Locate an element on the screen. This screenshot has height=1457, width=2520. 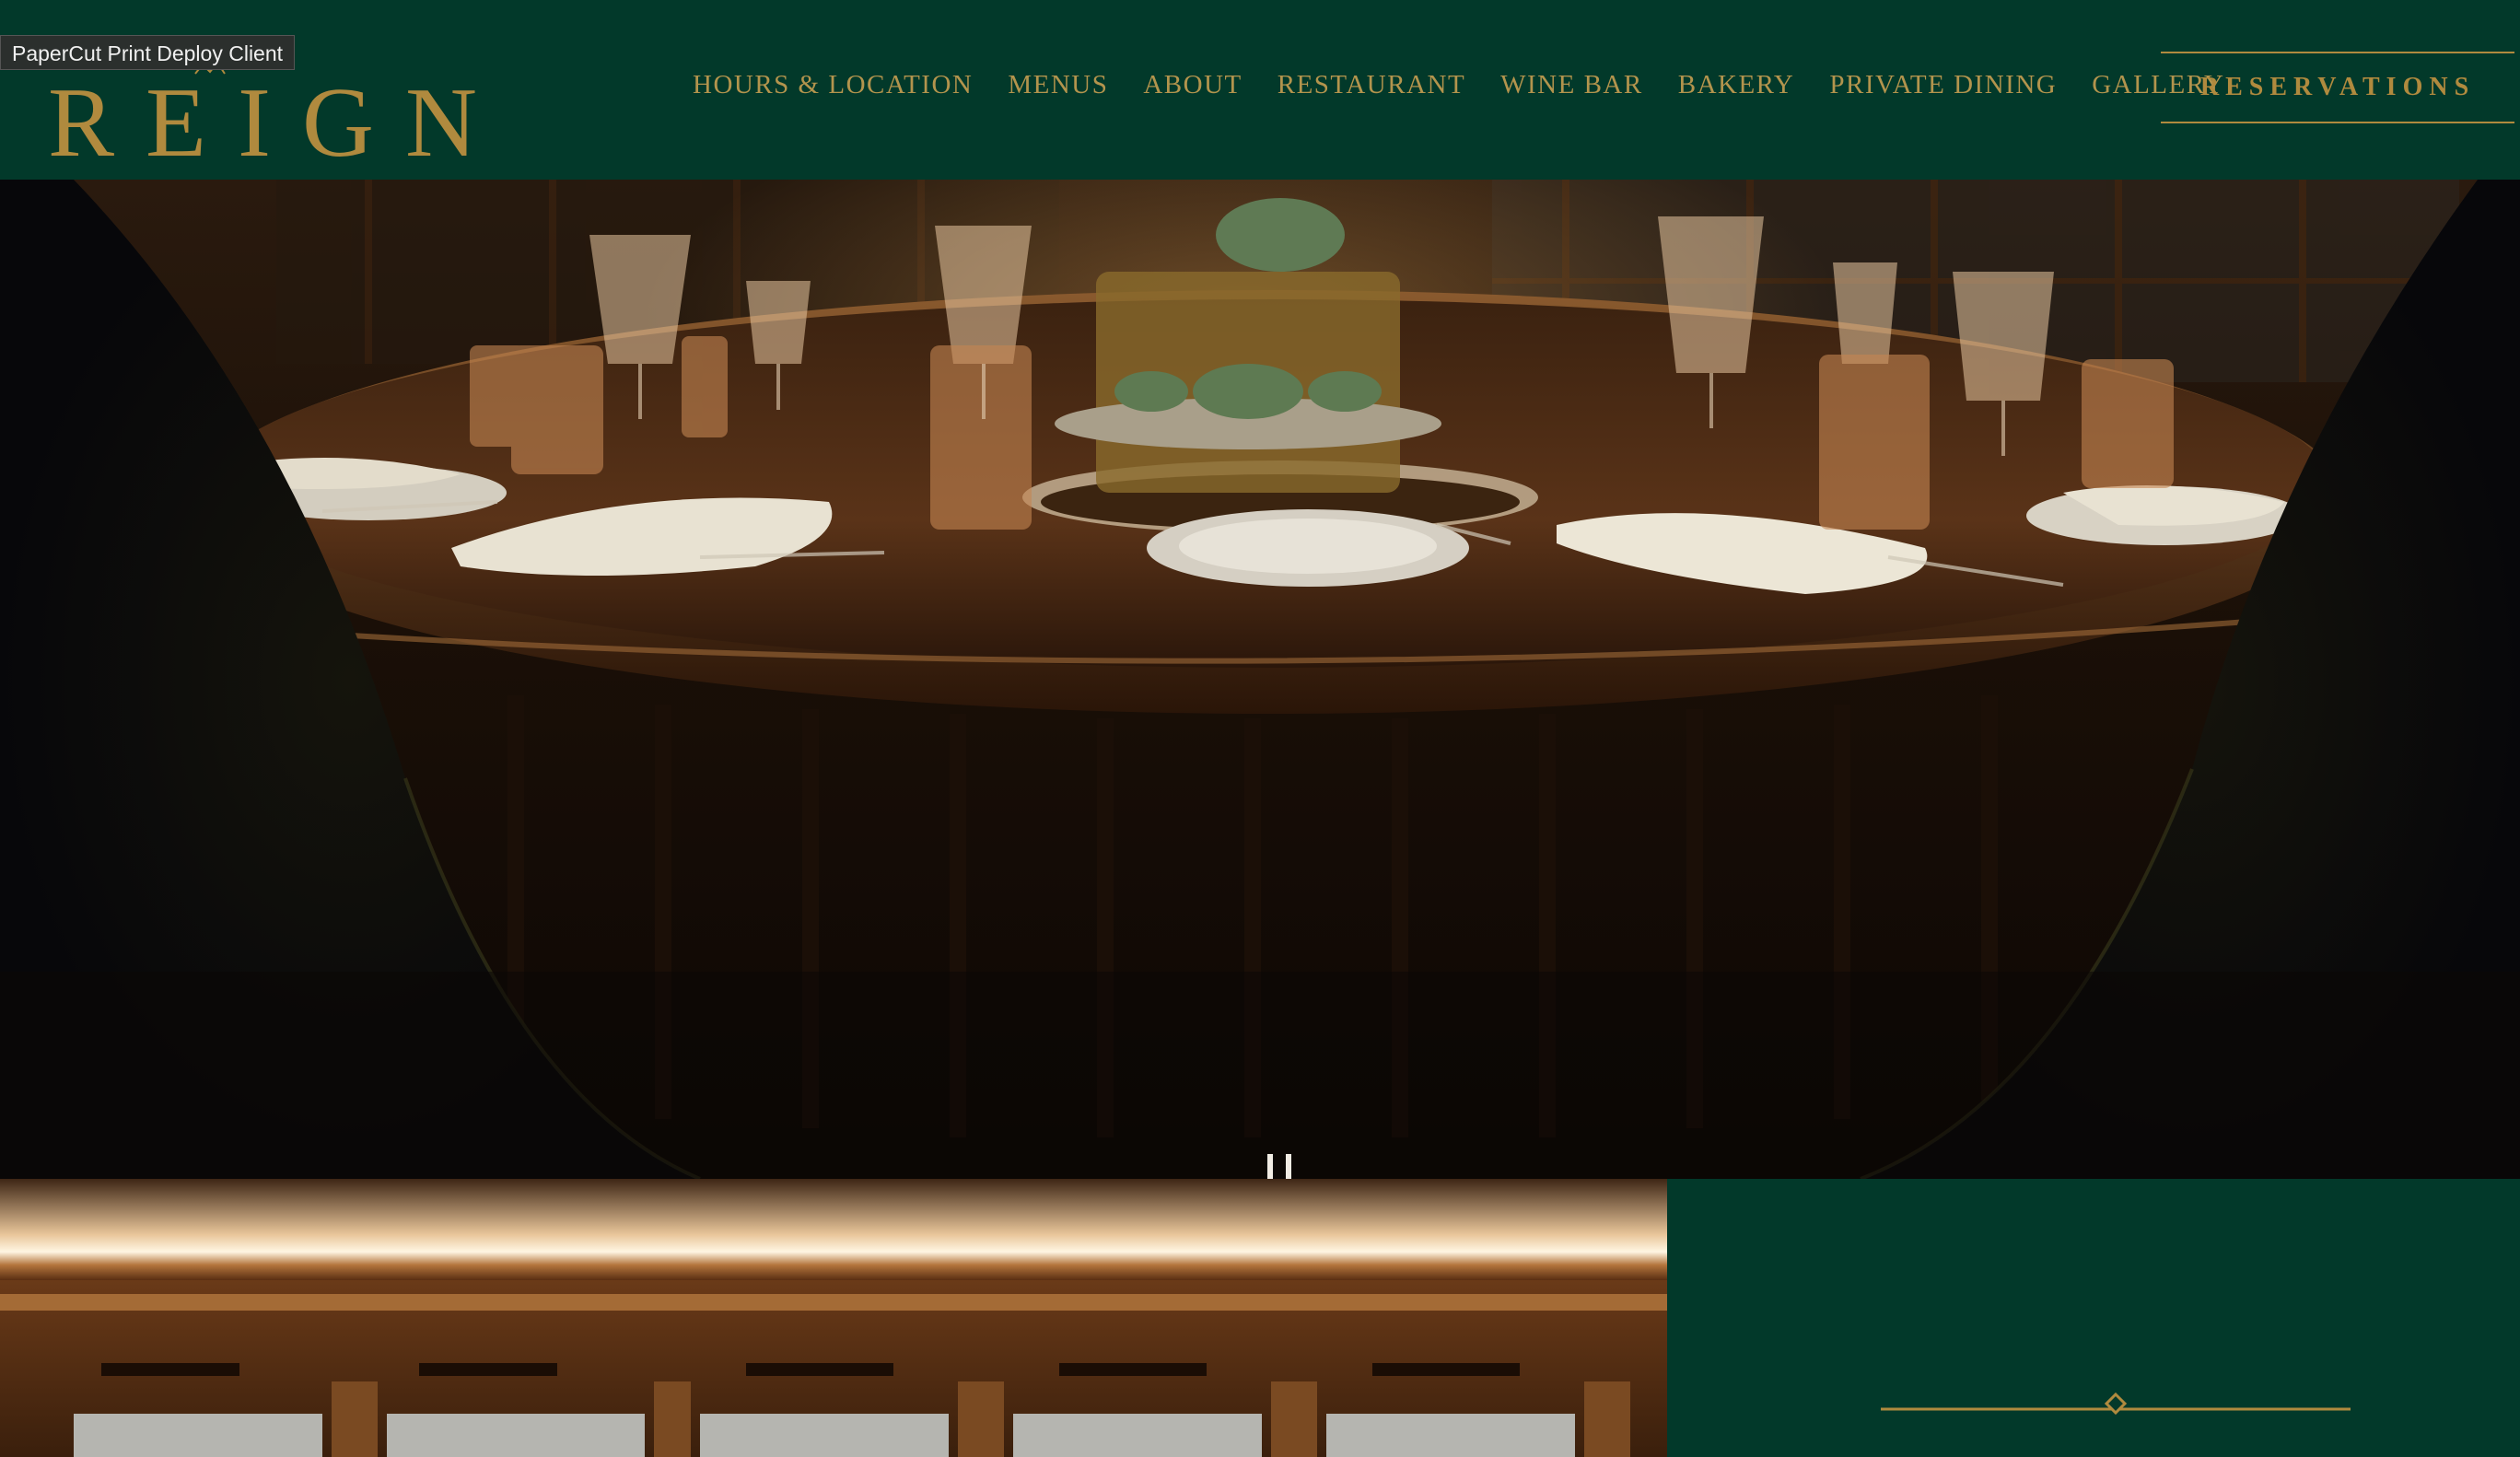
nav-item-hours-location: HOURS & LOCATION is located at coordinates (841, 84).